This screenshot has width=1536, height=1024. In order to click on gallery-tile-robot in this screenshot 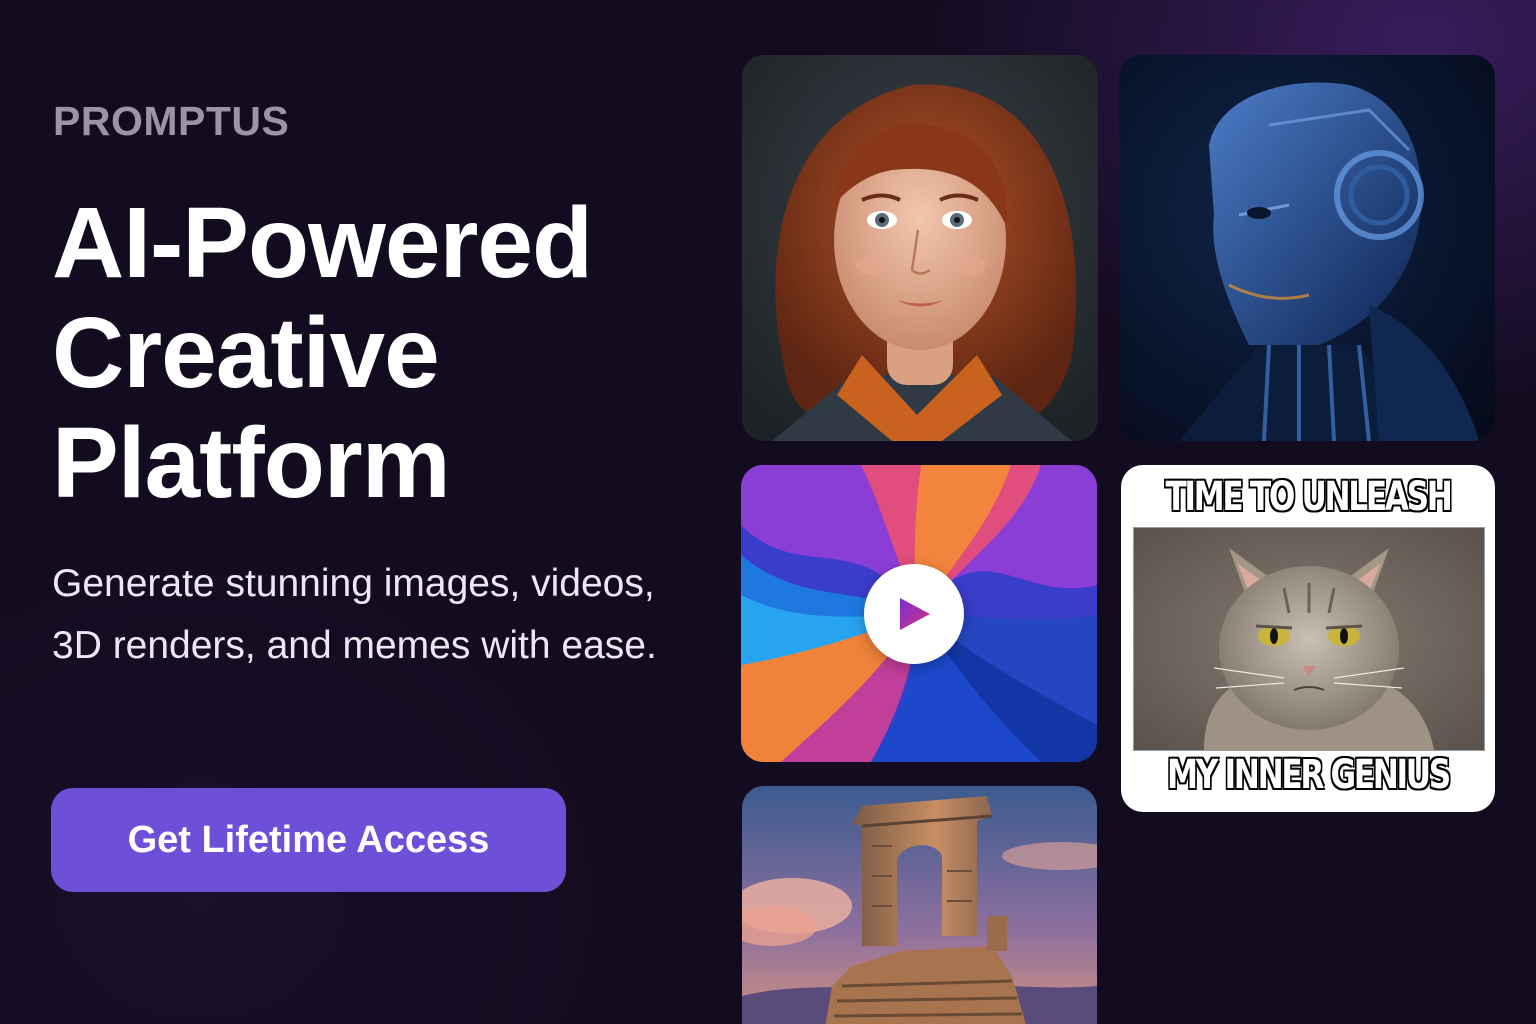, I will do `click(1307, 248)`.